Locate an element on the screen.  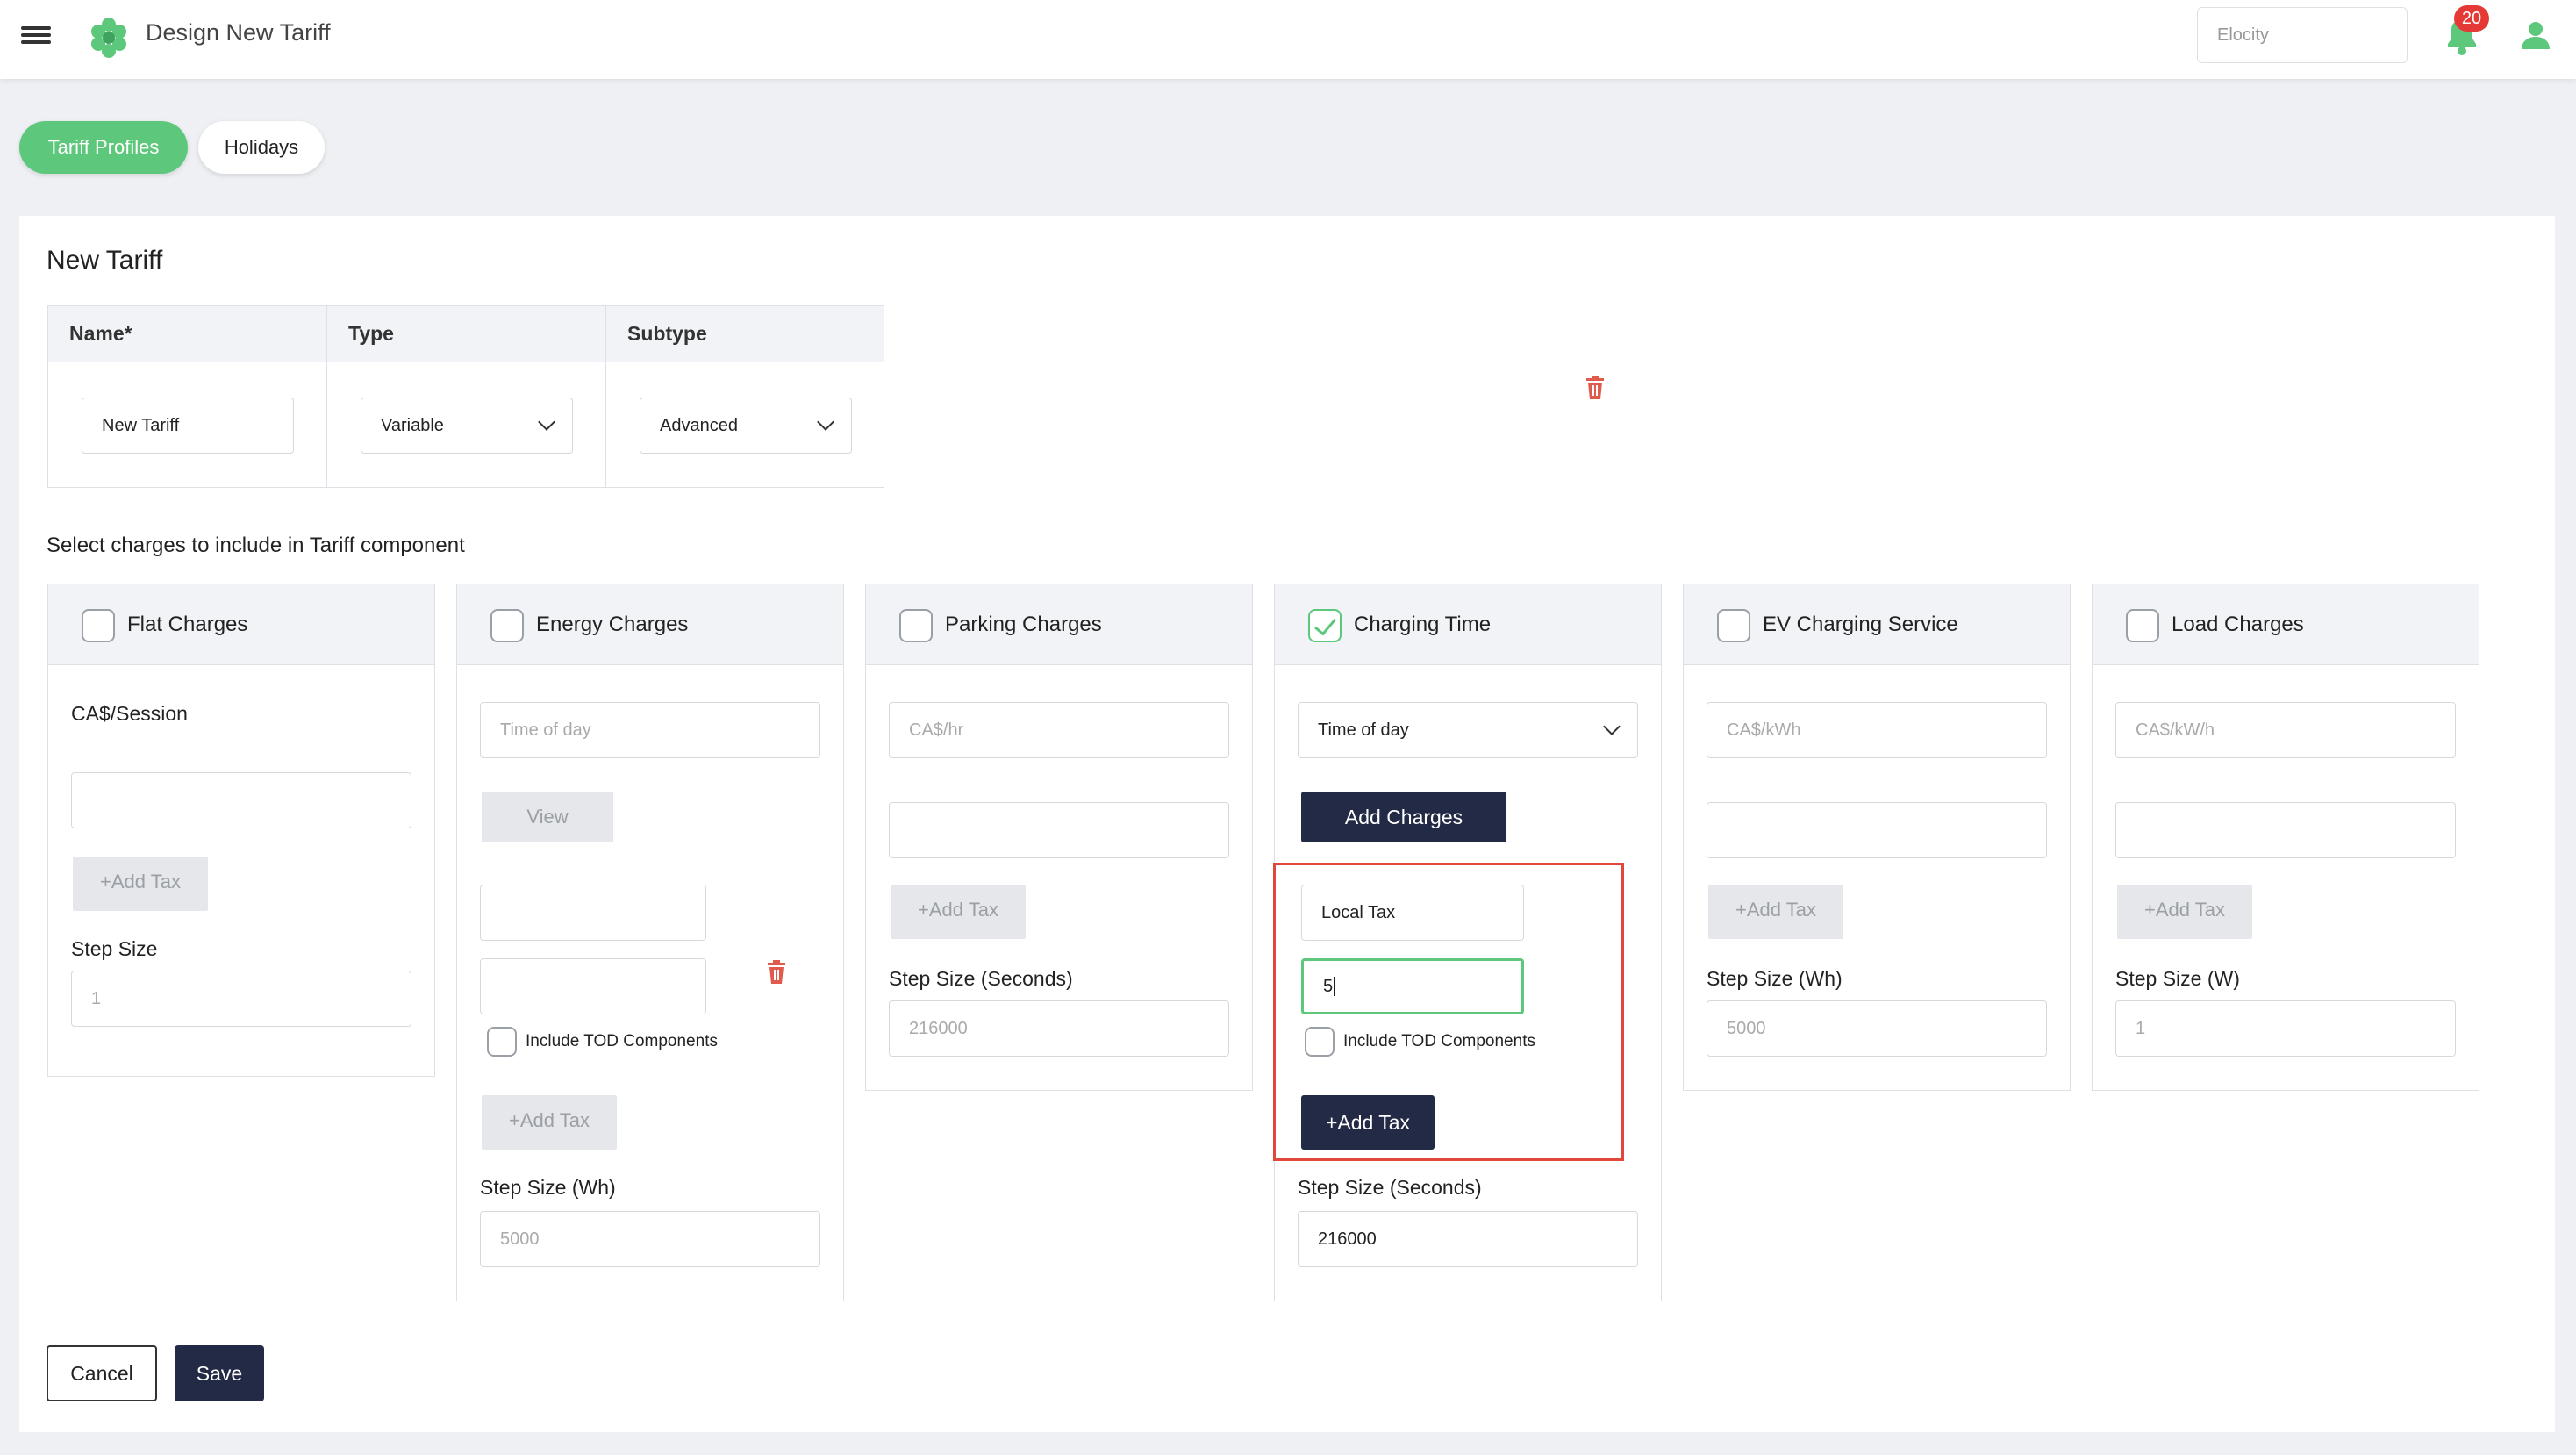
mode-value: Time of day is located at coordinates (1363, 730).